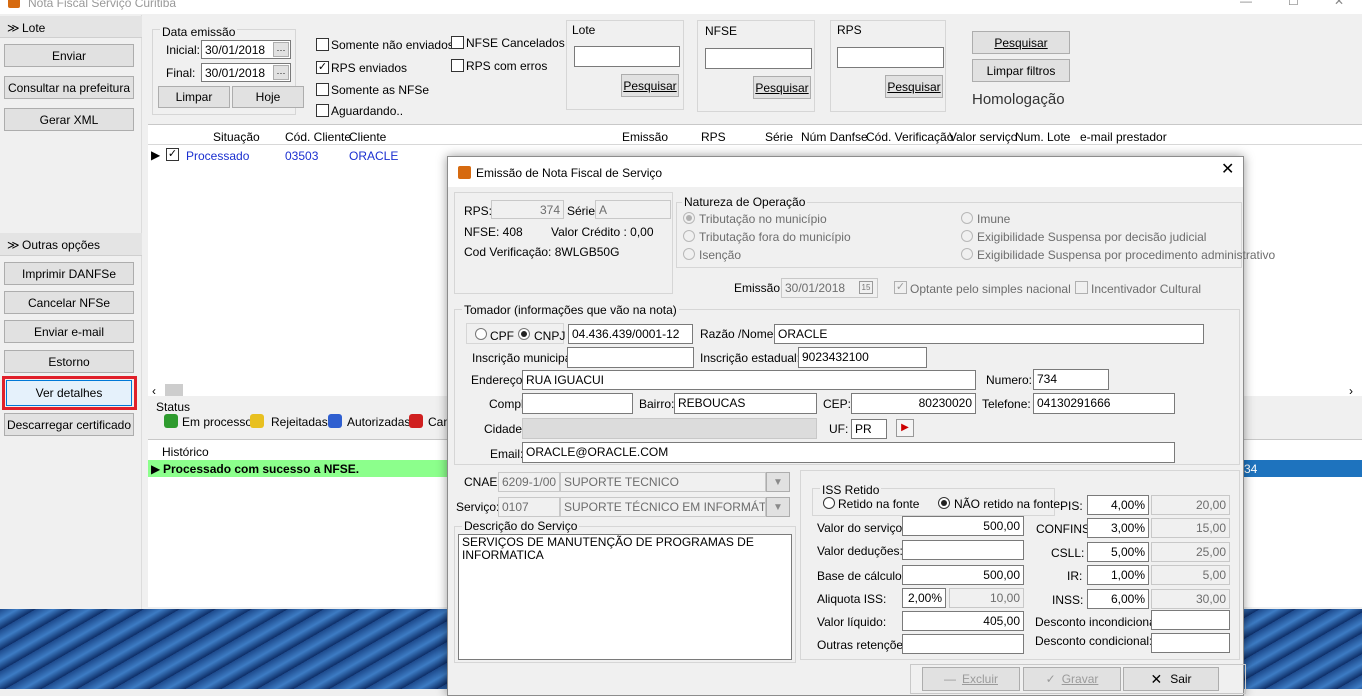 This screenshot has height=696, width=1362. What do you see at coordinates (69, 331) in the screenshot?
I see `enviar-email-button: Enviar e-mail` at bounding box center [69, 331].